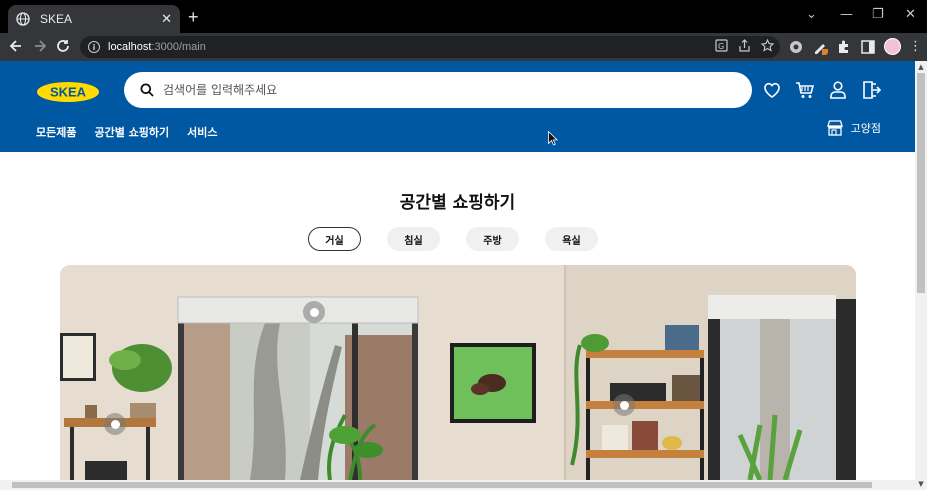 The width and height of the screenshot is (927, 490). I want to click on share-icon, so click(744, 45).